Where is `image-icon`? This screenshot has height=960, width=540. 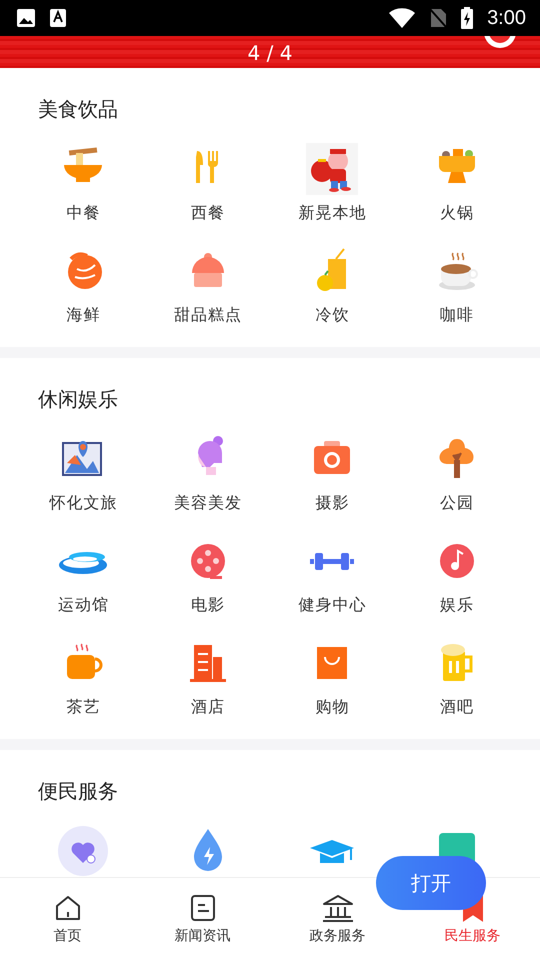 image-icon is located at coordinates (26, 18).